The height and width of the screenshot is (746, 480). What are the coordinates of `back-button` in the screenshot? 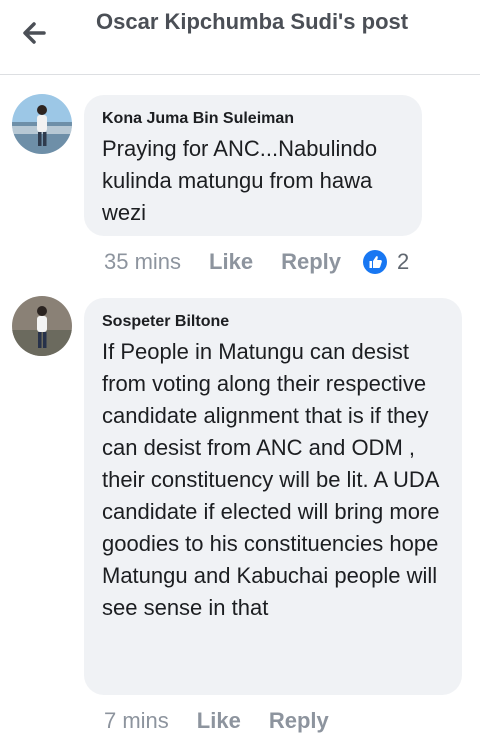 It's located at (36, 33).